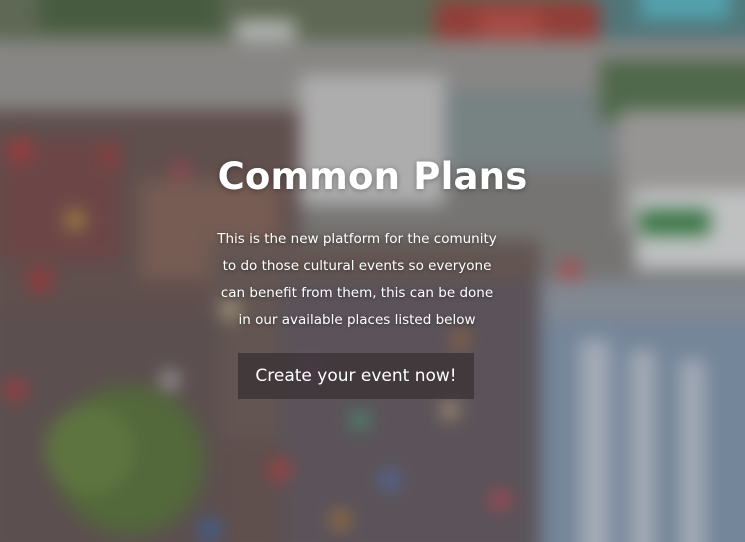 The width and height of the screenshot is (745, 542). I want to click on create-event-button: Create your event now!, so click(356, 376).